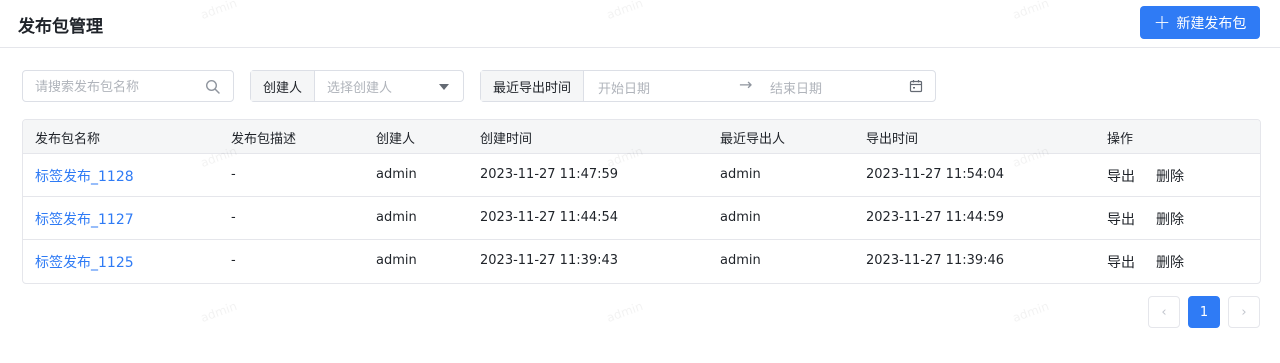 This screenshot has width=1280, height=363. Describe the element at coordinates (68, 139) in the screenshot. I see `column-header-name: 发布包名称` at that location.